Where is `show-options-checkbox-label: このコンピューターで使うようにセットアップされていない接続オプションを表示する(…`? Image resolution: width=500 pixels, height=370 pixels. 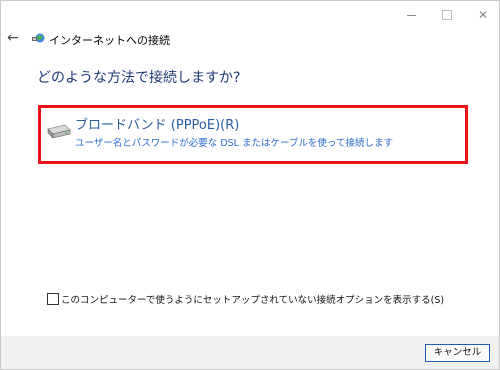 show-options-checkbox-label: このコンピューターで使うようにセットアップされていない接続オプションを表示する(… is located at coordinates (252, 299).